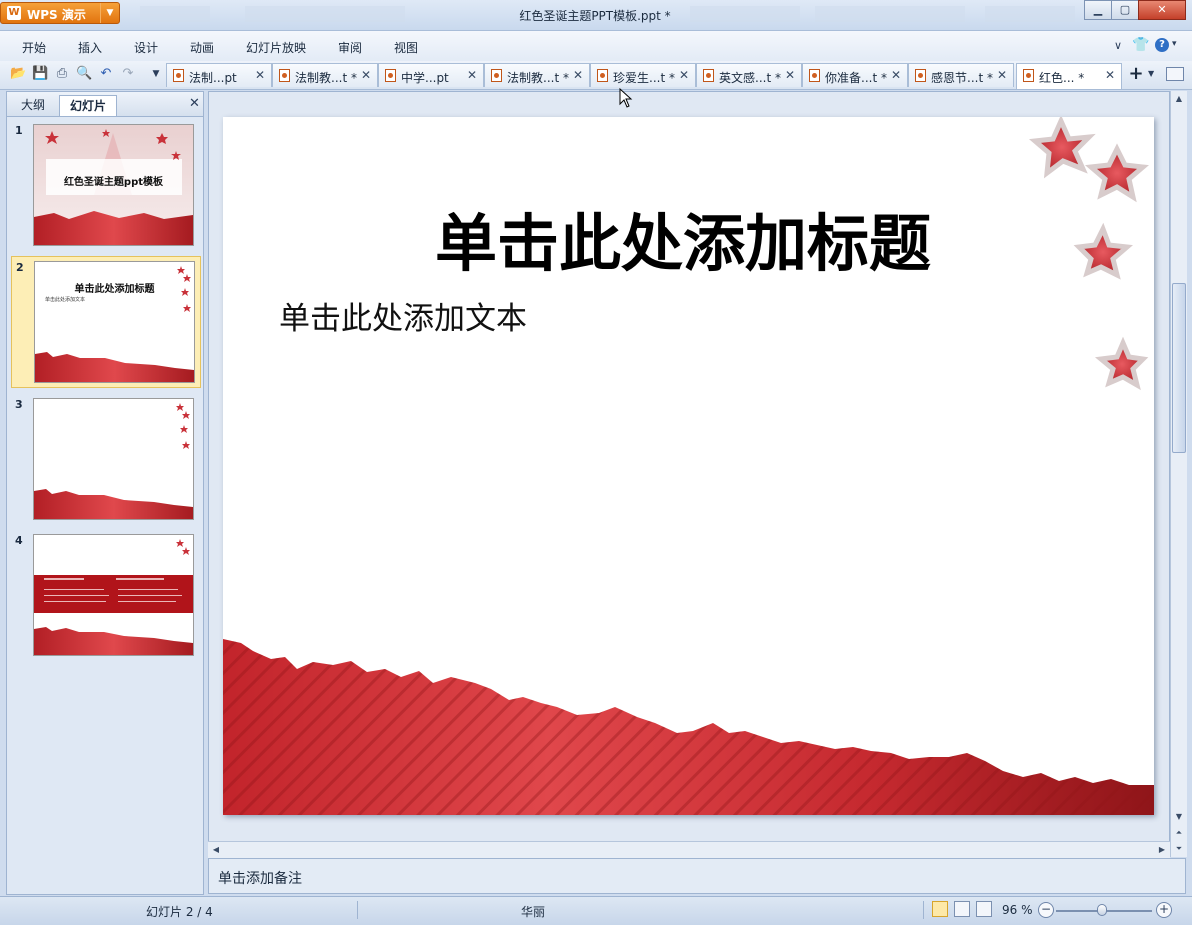 The height and width of the screenshot is (925, 1192). Describe the element at coordinates (113, 595) in the screenshot. I see `slide-thumbnail-image` at that location.